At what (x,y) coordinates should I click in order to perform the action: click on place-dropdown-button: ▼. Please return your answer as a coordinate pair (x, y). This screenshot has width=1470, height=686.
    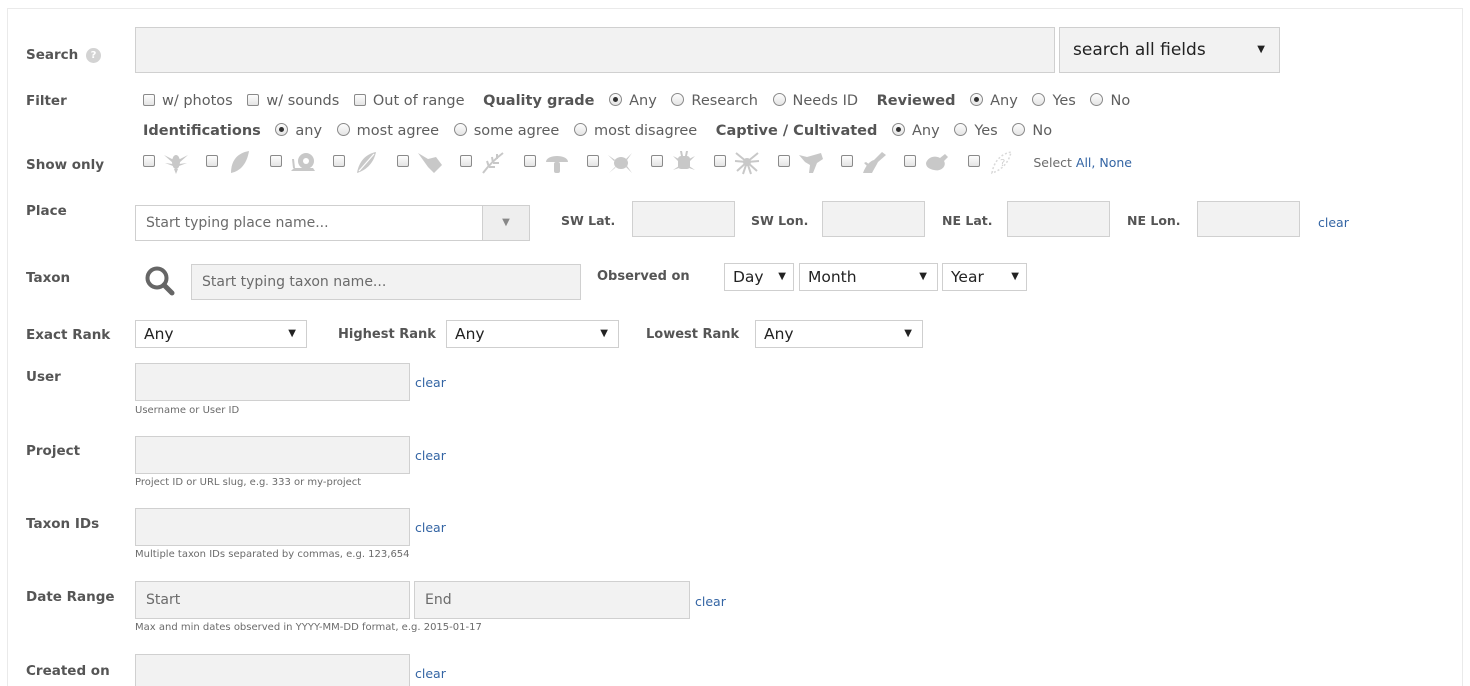
    Looking at the image, I should click on (506, 223).